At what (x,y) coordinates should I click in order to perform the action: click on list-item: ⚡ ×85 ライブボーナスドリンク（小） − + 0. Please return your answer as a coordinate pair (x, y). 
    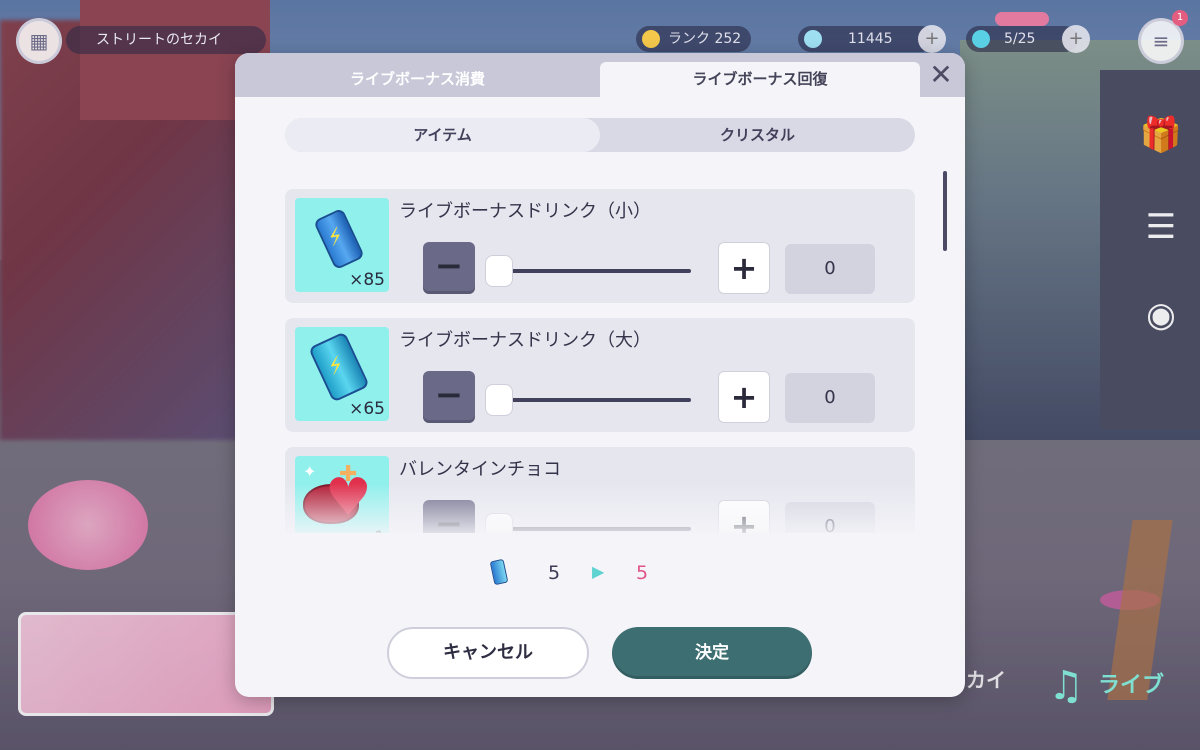
    Looking at the image, I should click on (600, 246).